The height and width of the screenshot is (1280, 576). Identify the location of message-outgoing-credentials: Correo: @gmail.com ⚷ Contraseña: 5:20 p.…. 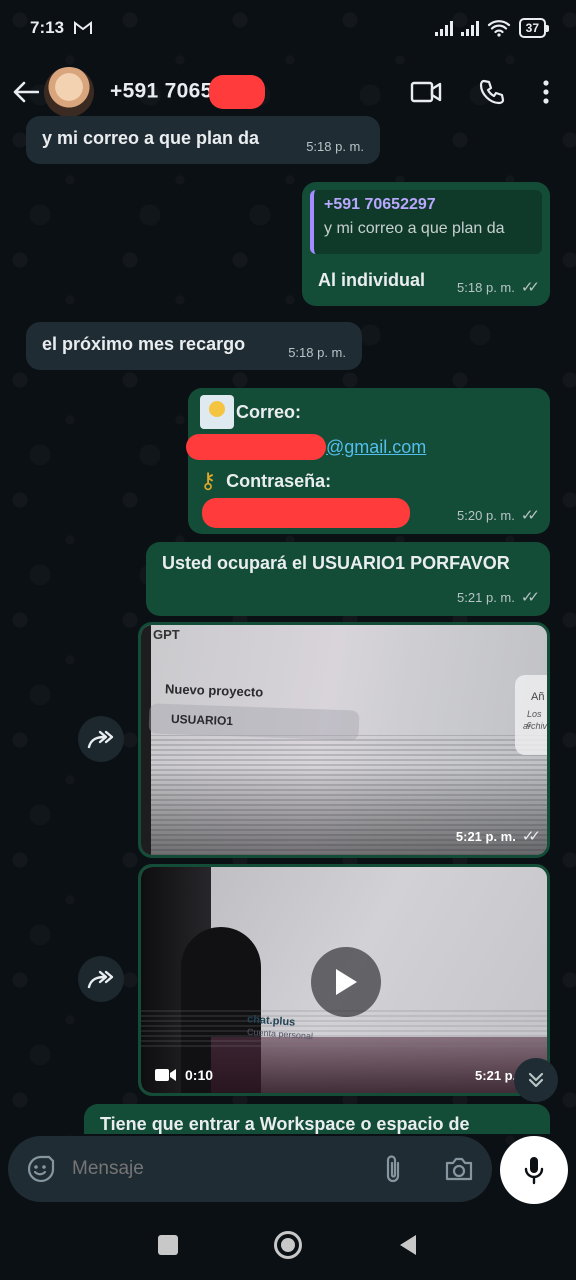
(368, 461).